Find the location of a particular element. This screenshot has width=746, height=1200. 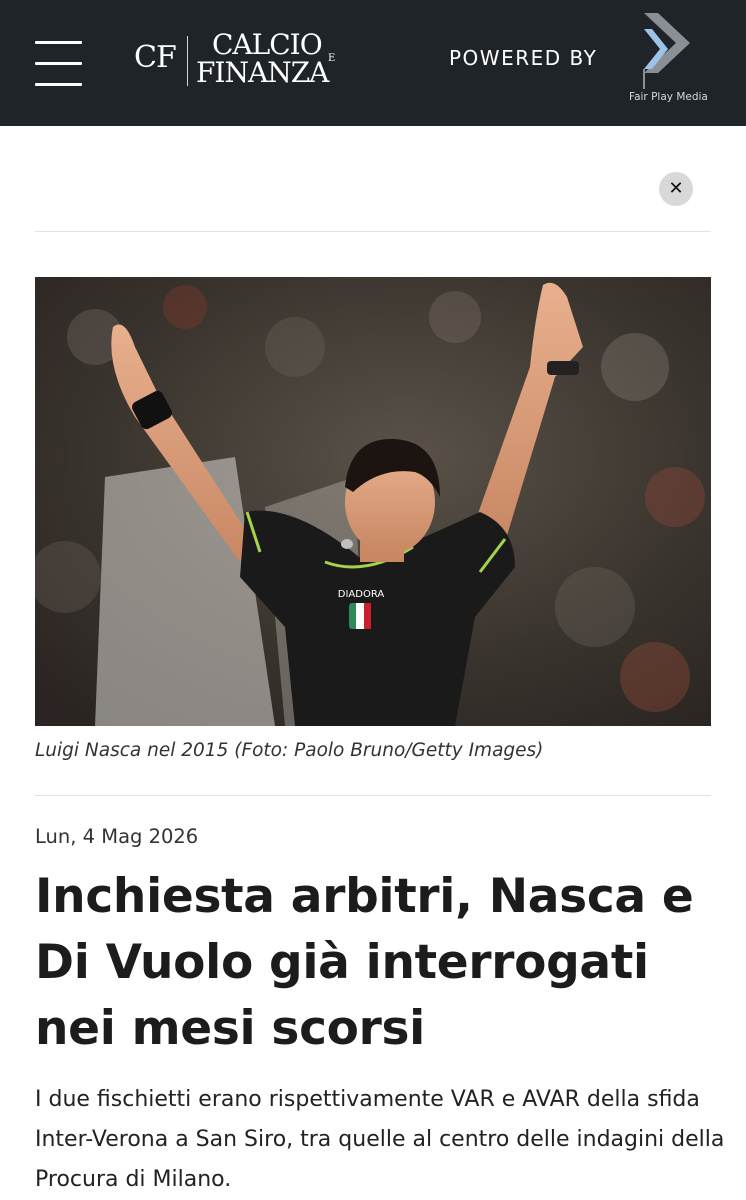

partner-name: Fair Play Media is located at coordinates (668, 97).